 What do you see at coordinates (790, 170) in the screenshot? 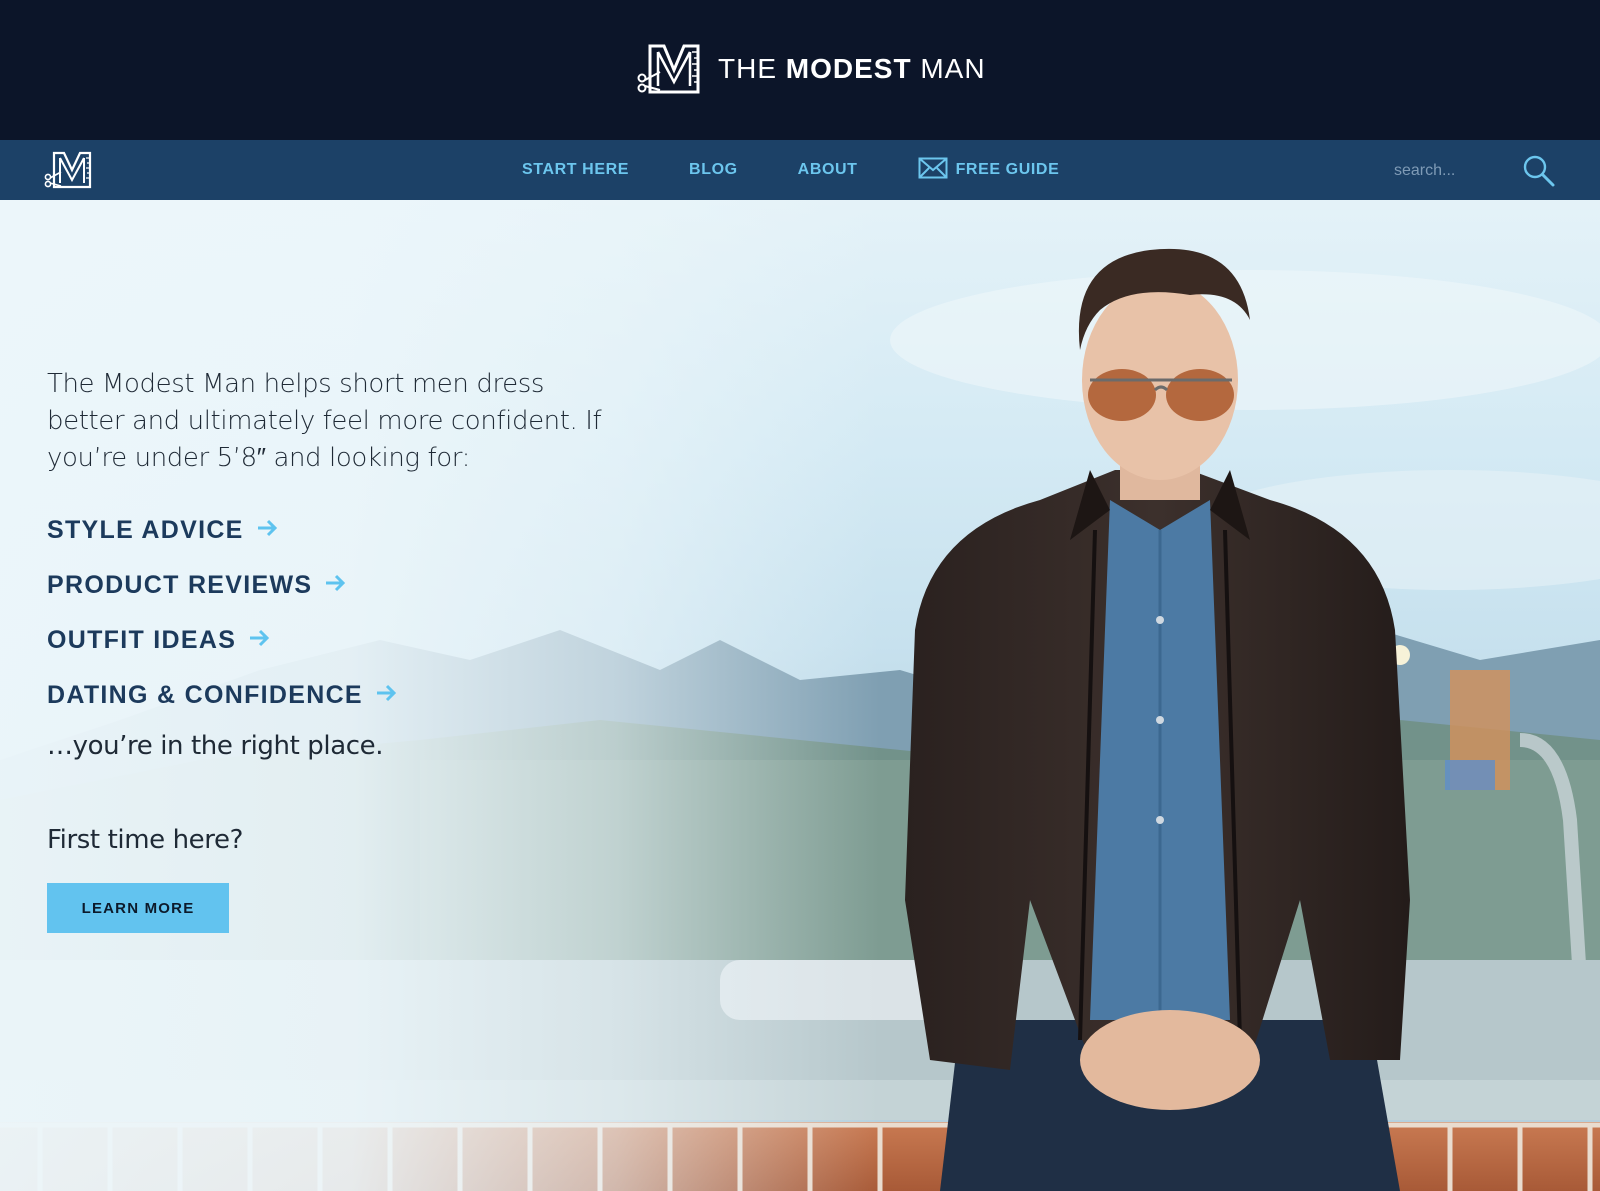
I see `nav-links: START HERE BLOG ABOUT FREE GUIDE` at bounding box center [790, 170].